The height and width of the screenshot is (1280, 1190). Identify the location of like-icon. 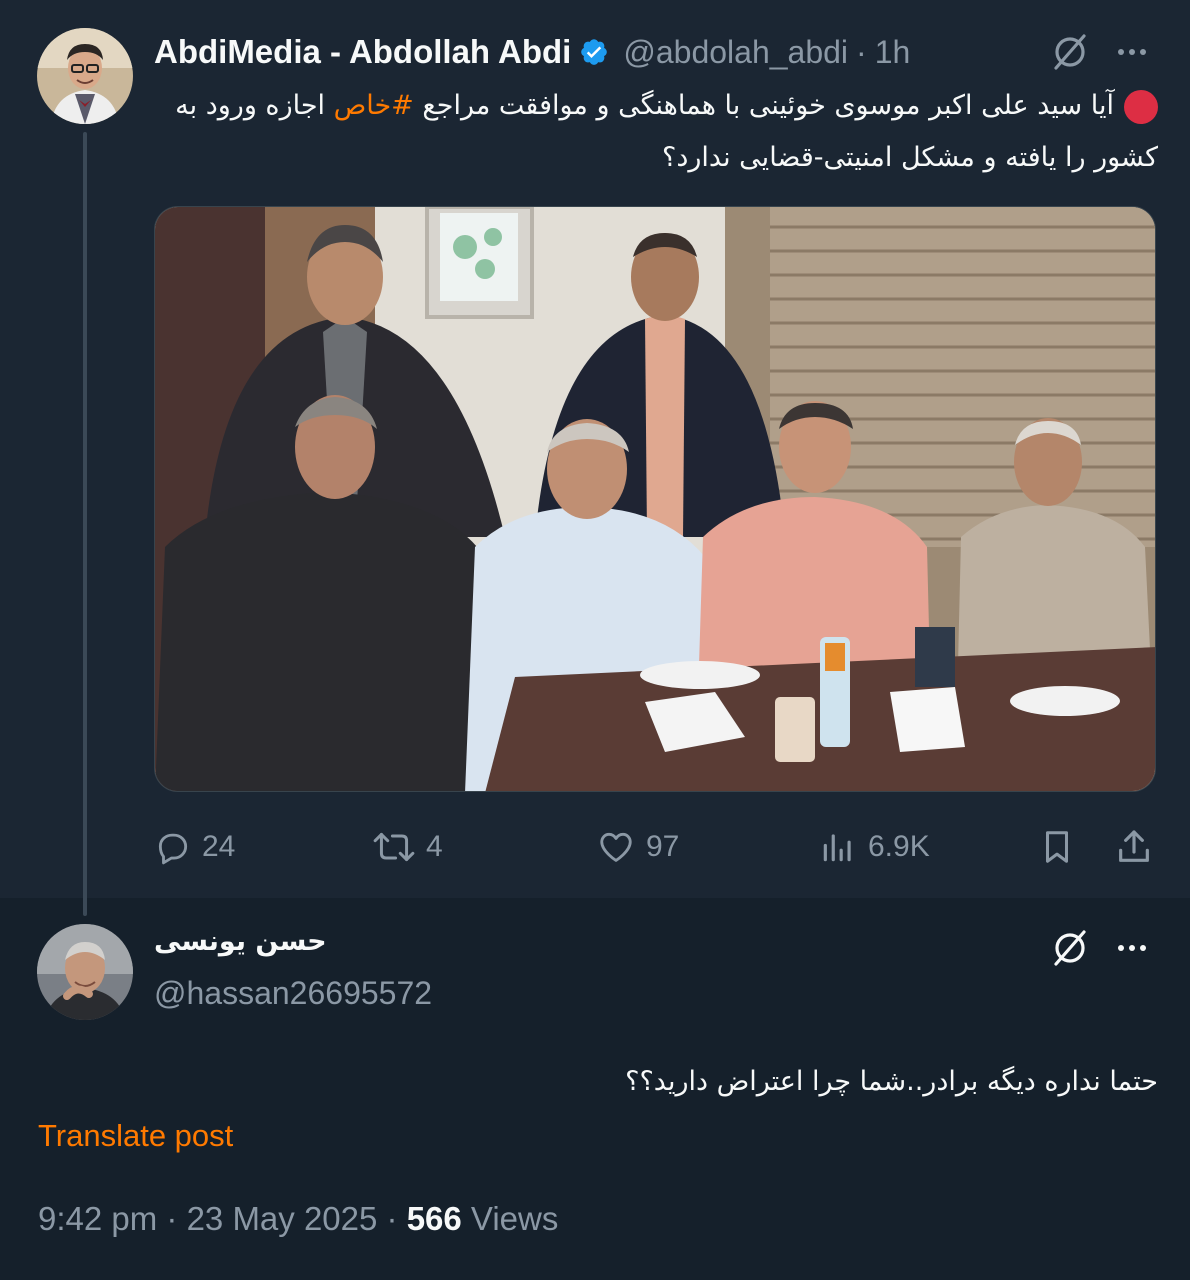
(616, 847).